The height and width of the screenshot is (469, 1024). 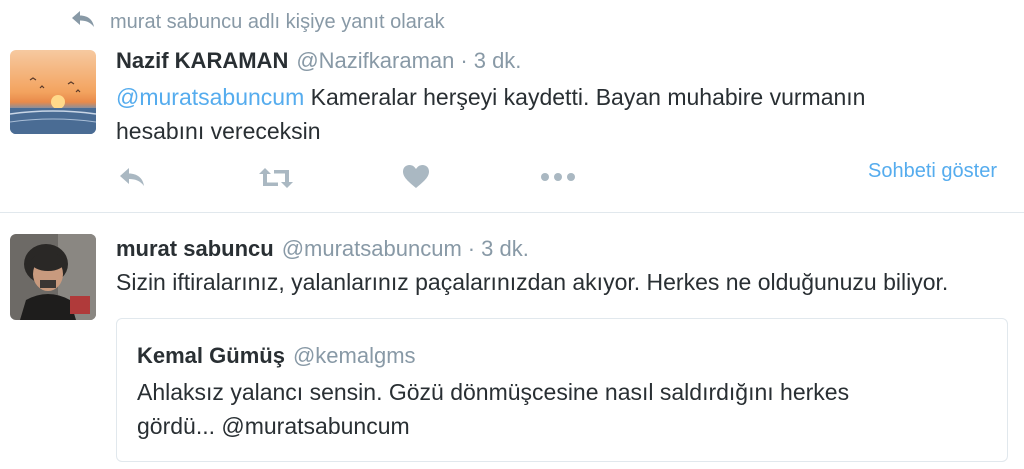 What do you see at coordinates (932, 171) in the screenshot?
I see `show-conversation-link: Sohbeti göster` at bounding box center [932, 171].